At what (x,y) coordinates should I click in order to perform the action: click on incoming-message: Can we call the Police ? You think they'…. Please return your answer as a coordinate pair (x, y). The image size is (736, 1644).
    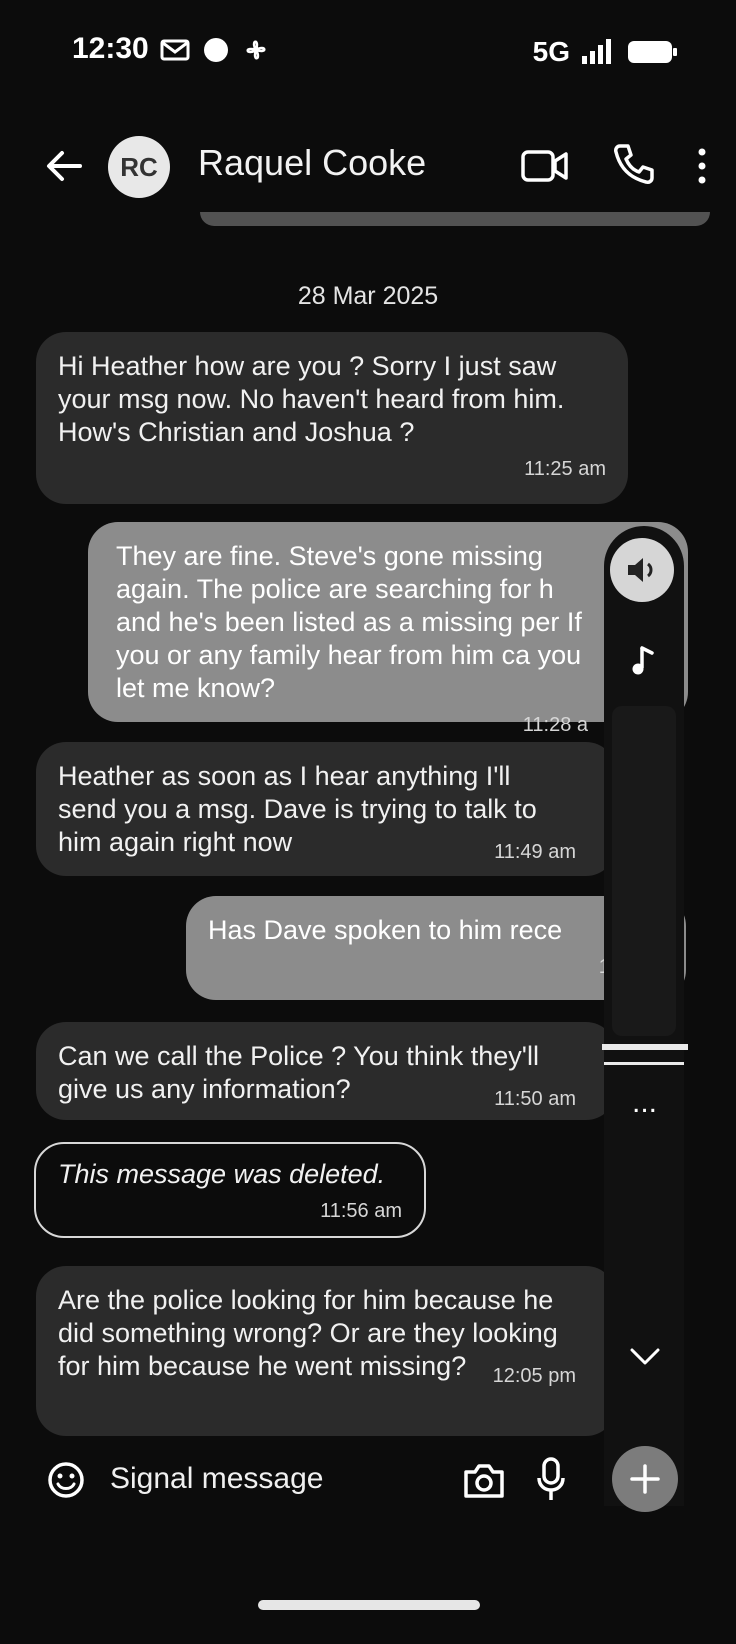
    Looking at the image, I should click on (326, 1071).